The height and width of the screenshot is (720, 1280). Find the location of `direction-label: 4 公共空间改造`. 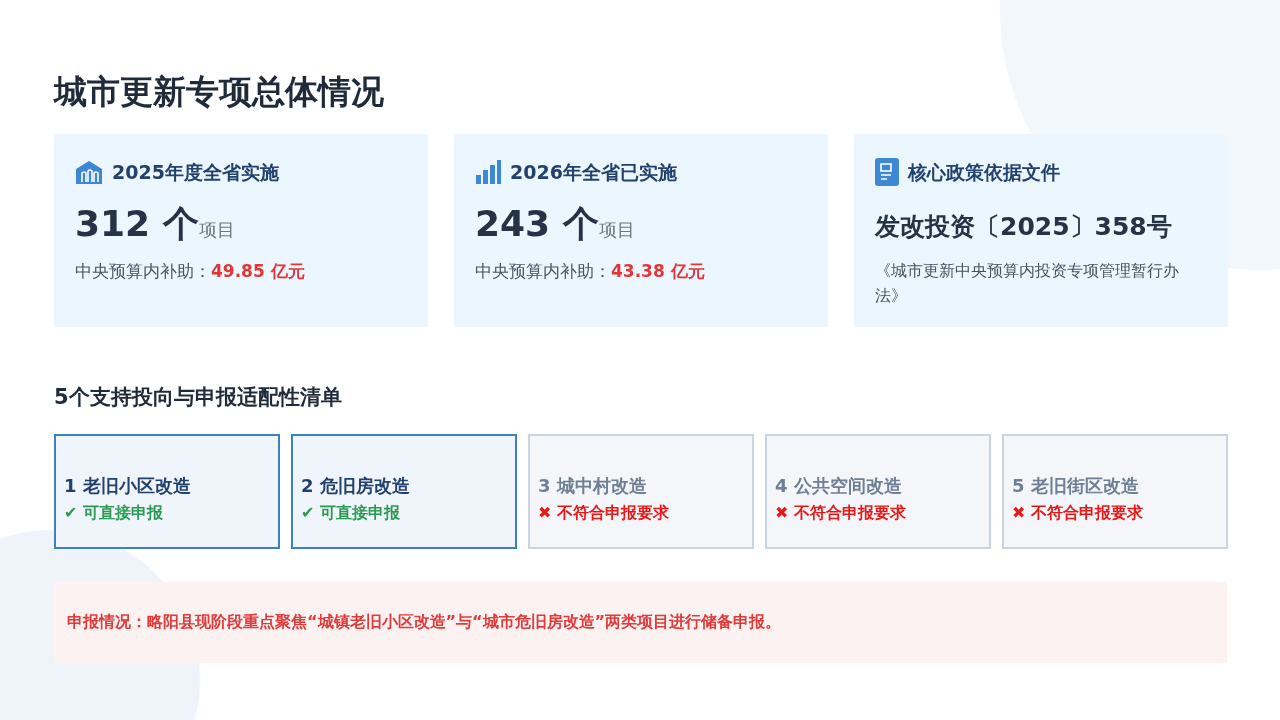

direction-label: 4 公共空间改造 is located at coordinates (839, 485).